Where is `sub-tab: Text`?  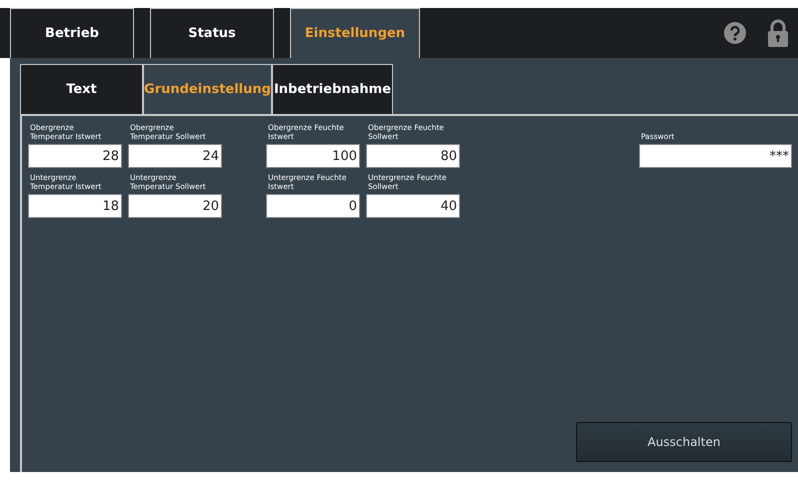
sub-tab: Text is located at coordinates (81, 89).